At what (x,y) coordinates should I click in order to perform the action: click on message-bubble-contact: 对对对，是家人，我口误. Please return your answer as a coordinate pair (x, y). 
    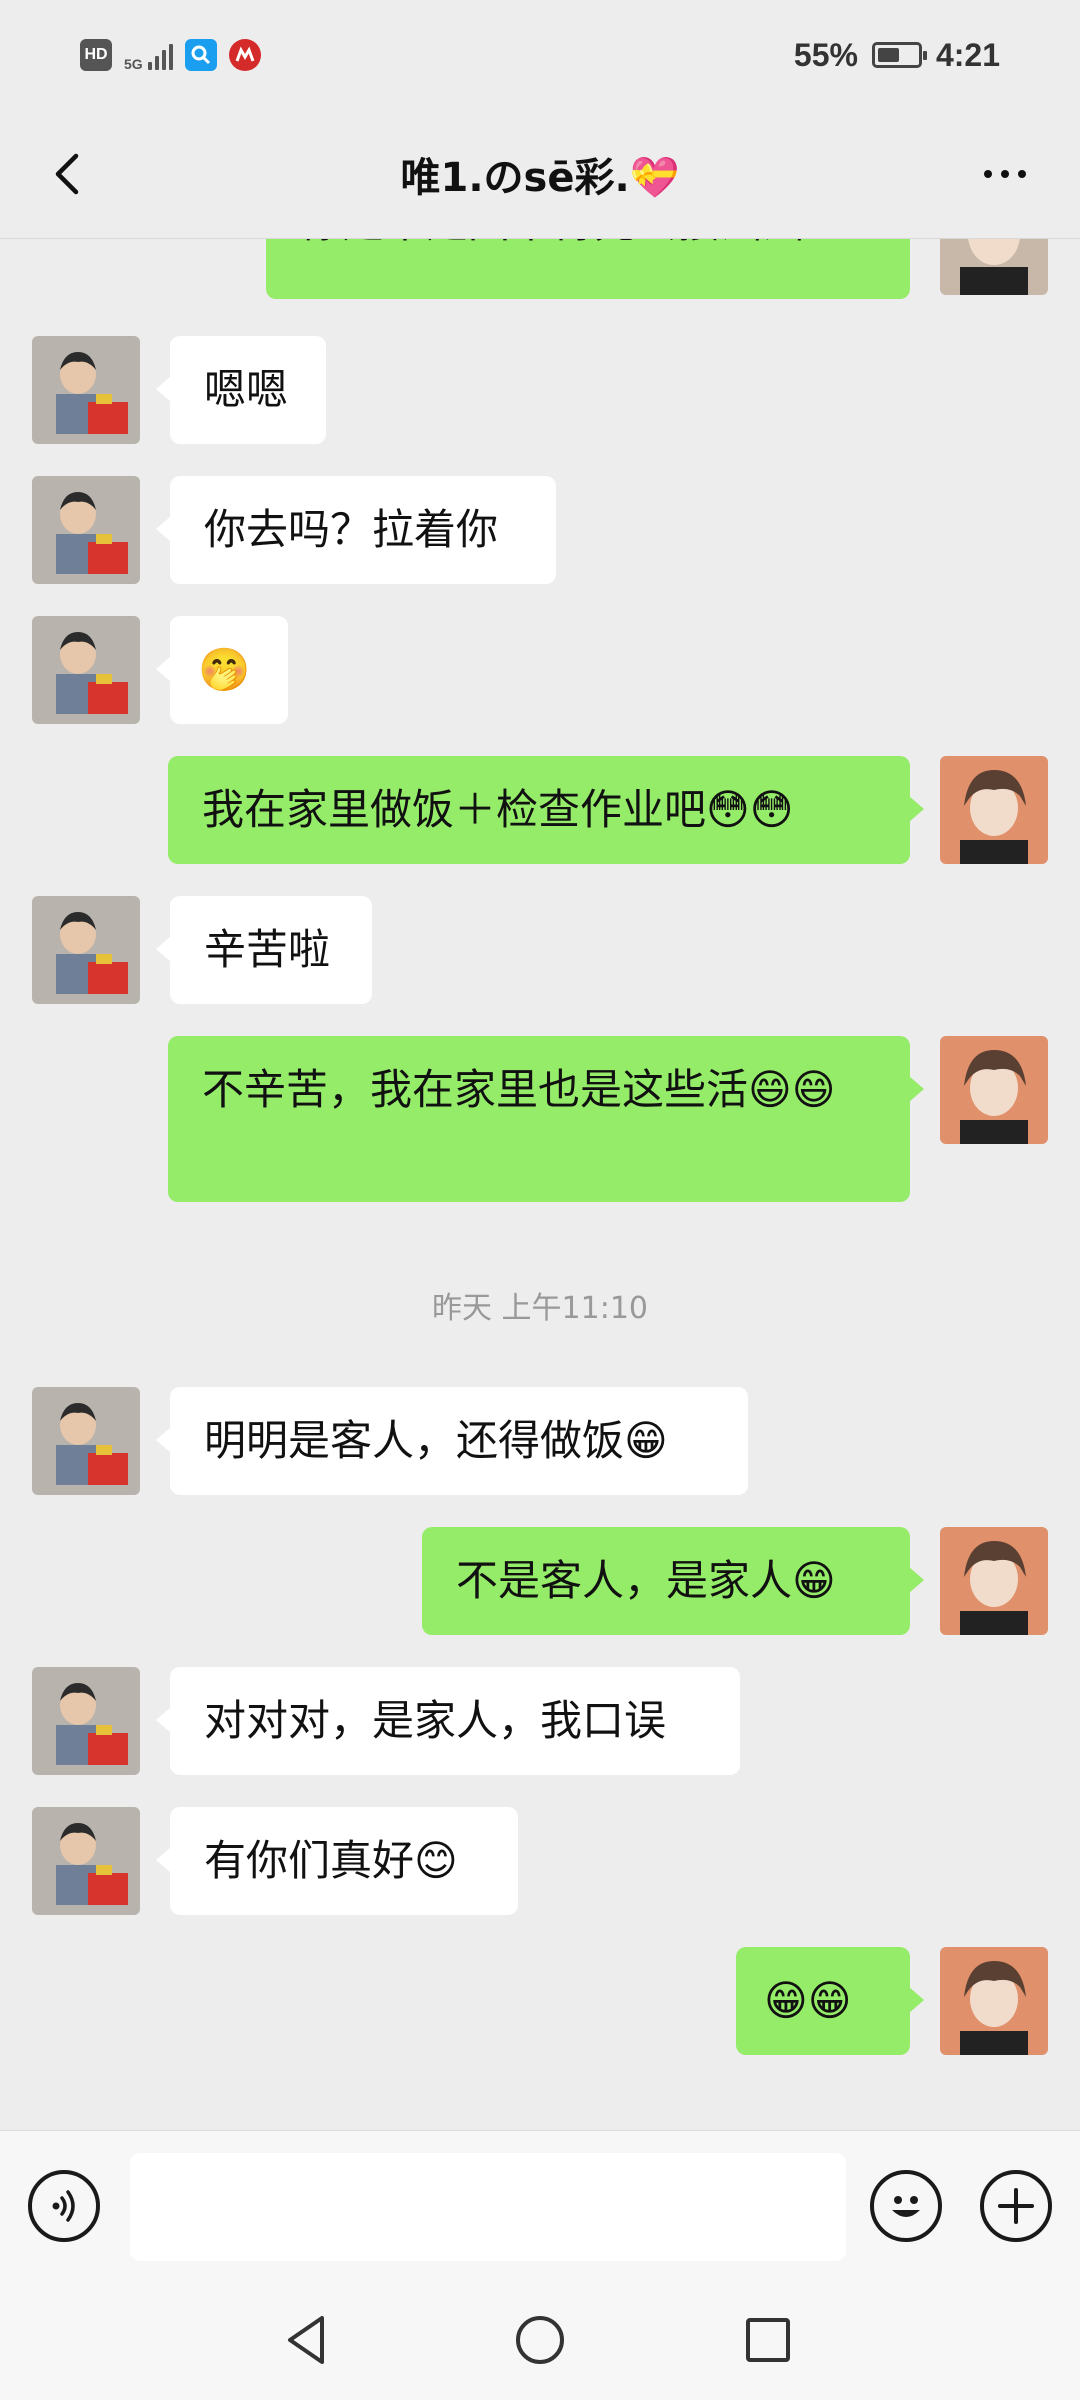
    Looking at the image, I should click on (448, 1721).